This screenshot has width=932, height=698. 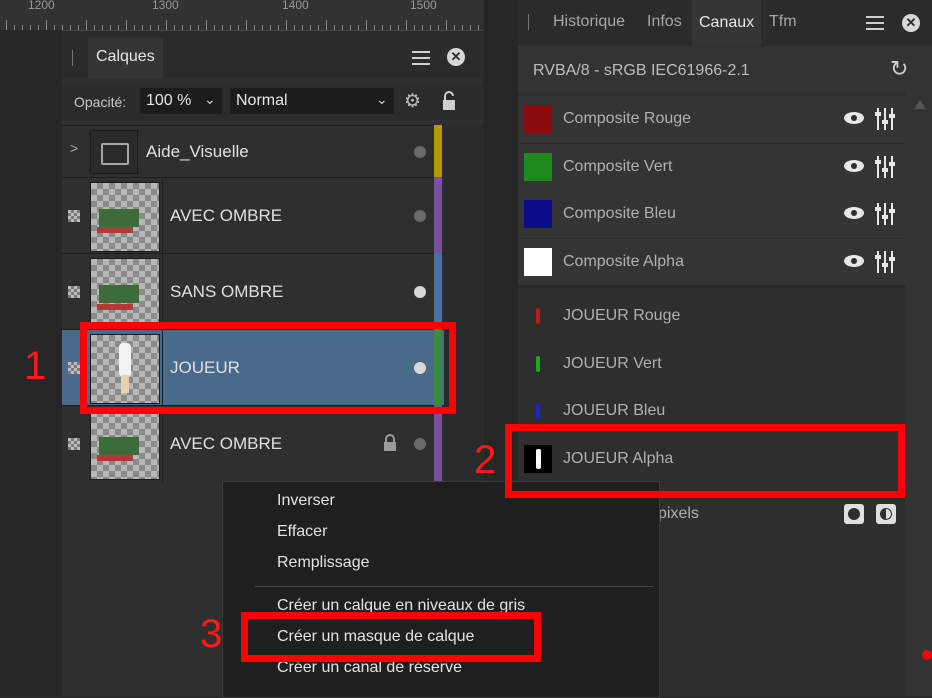 I want to click on menu-item-remplissage: Remplissage, so click(x=323, y=563).